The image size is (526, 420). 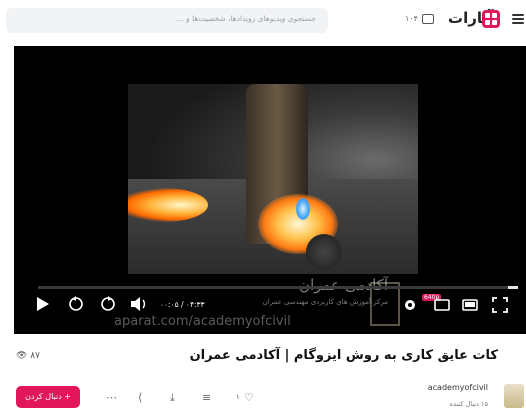 What do you see at coordinates (410, 305) in the screenshot?
I see `settings-icon` at bounding box center [410, 305].